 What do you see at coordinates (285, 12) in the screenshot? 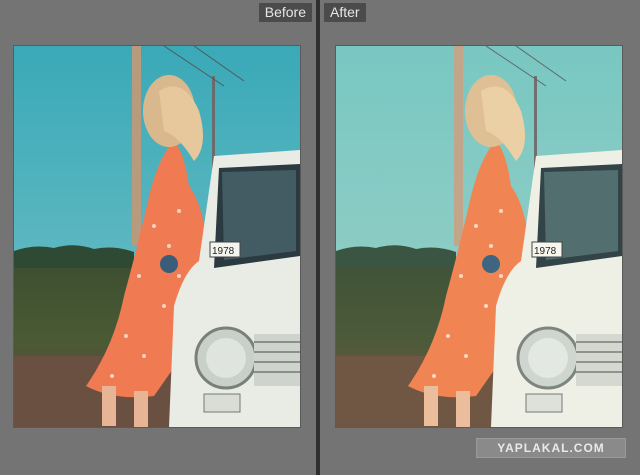
I see `before-label: Before` at bounding box center [285, 12].